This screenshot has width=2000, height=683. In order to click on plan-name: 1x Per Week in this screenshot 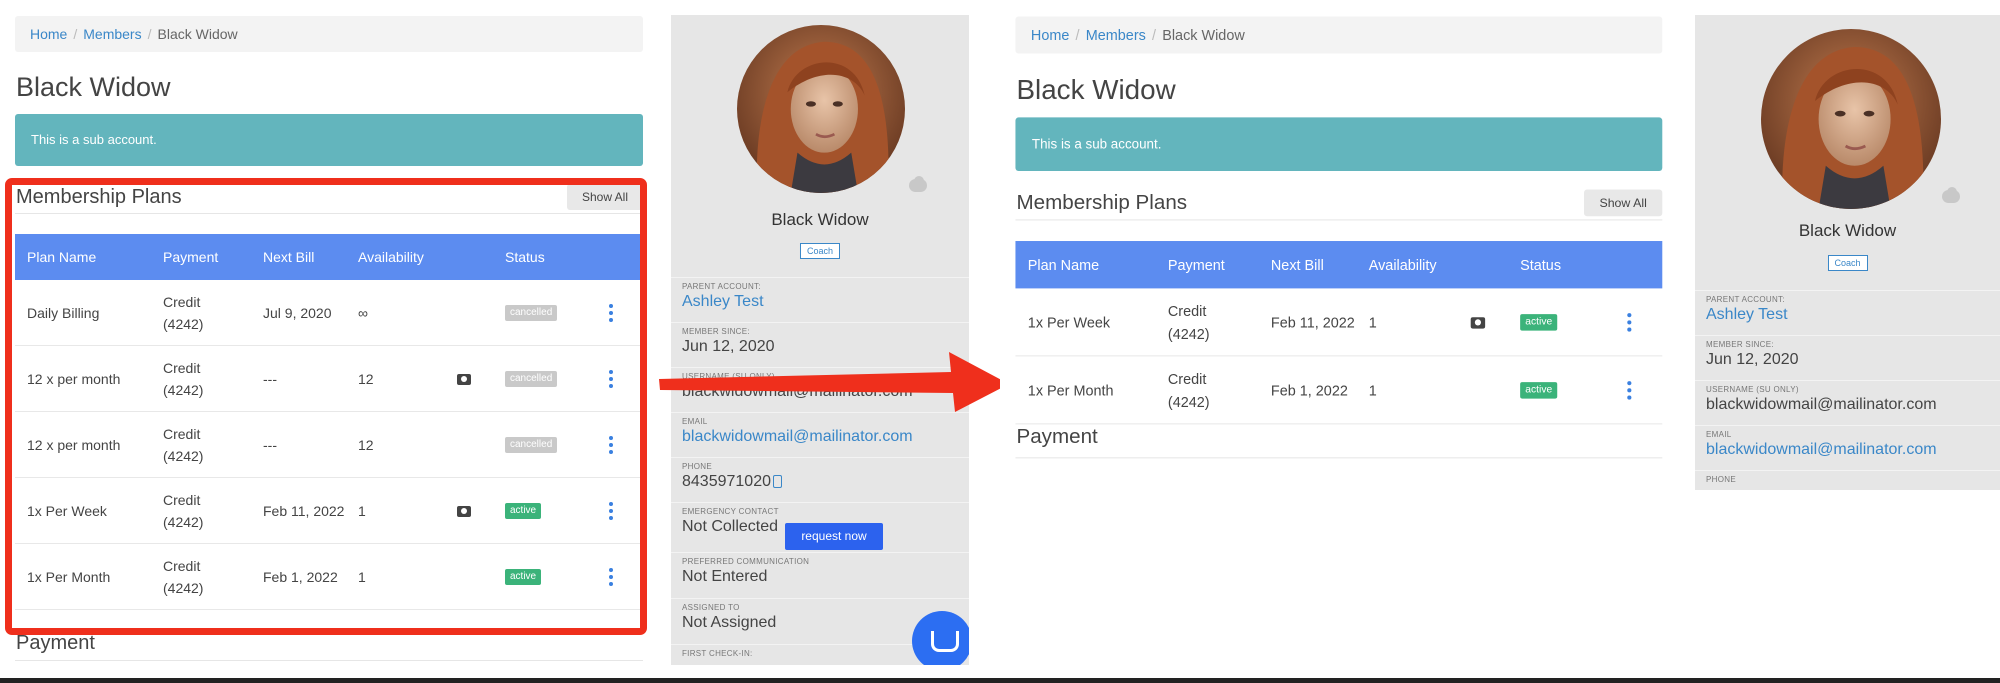, I will do `click(1069, 322)`.